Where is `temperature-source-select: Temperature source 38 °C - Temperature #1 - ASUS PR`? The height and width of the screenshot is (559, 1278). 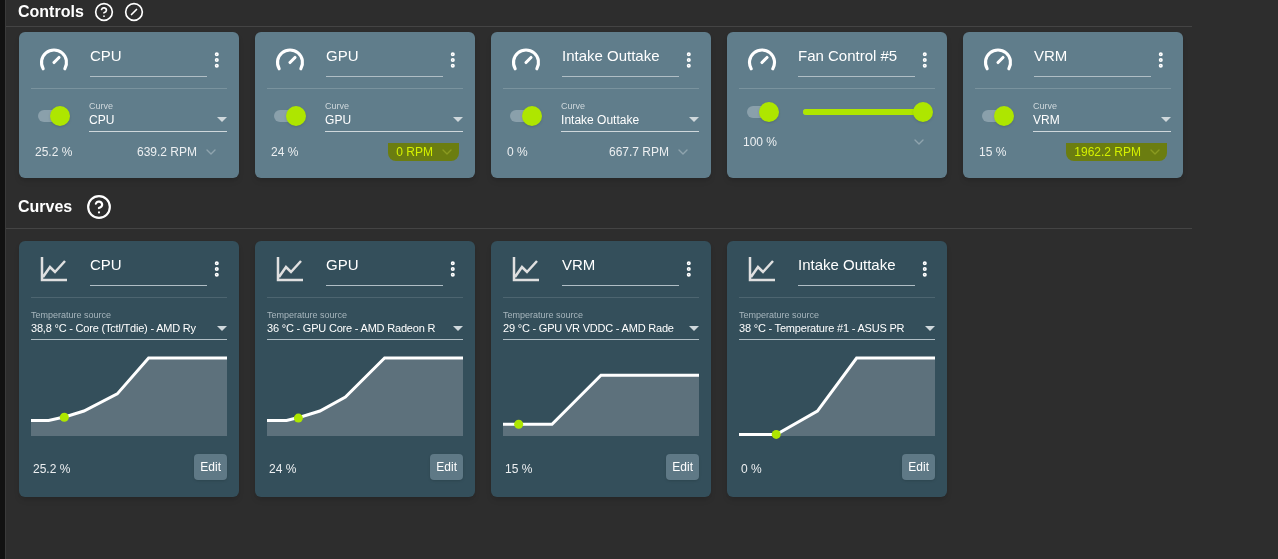
temperature-source-select: Temperature source 38 °C - Temperature #1 - ASUS PR is located at coordinates (837, 325).